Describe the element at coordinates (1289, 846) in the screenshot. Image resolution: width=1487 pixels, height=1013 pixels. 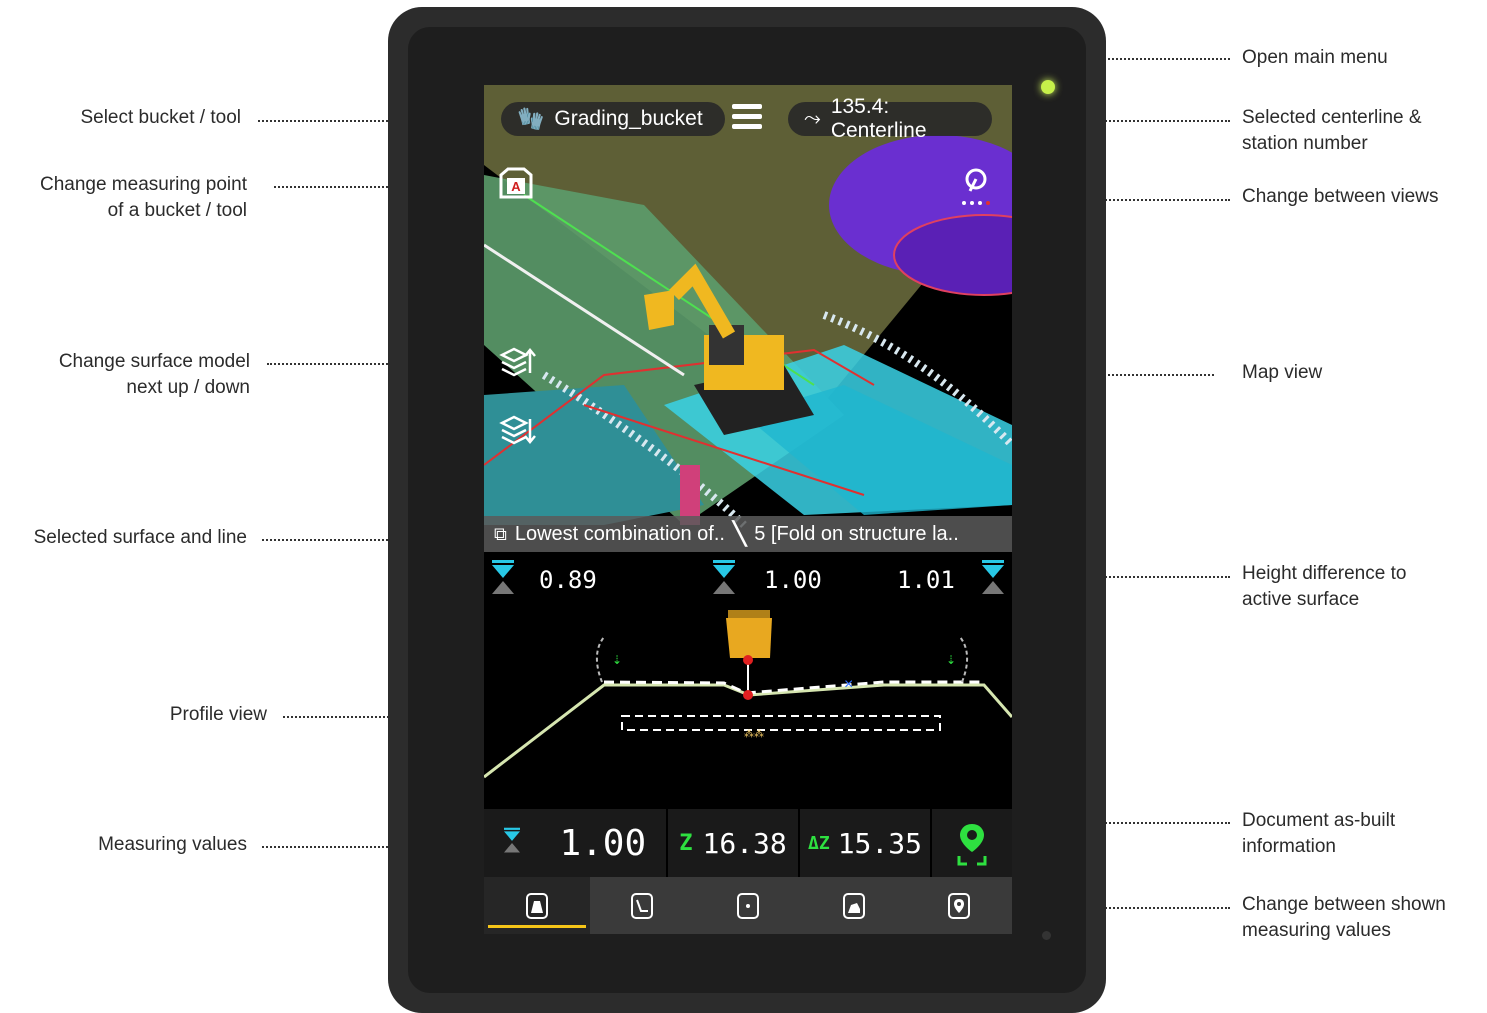
I see `annotation-line: information` at that location.